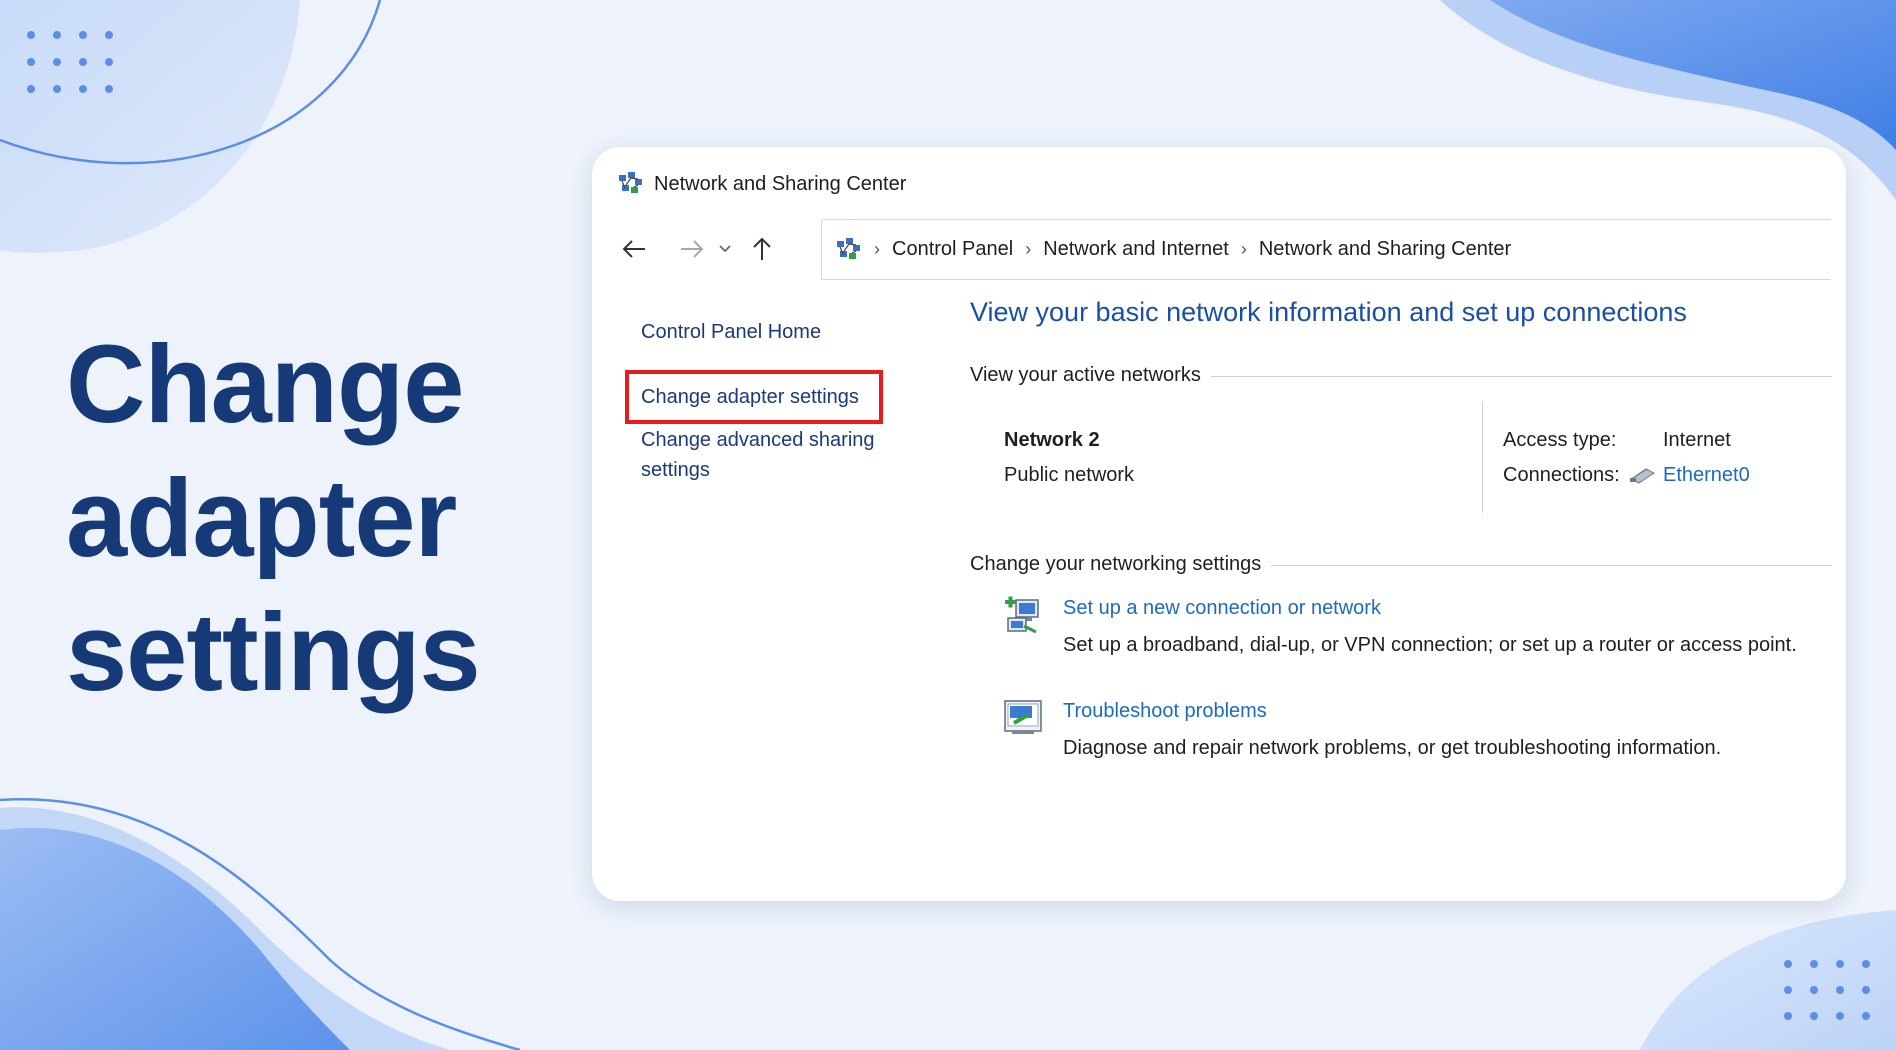  What do you see at coordinates (1069, 475) in the screenshot?
I see `network-type: Public network` at bounding box center [1069, 475].